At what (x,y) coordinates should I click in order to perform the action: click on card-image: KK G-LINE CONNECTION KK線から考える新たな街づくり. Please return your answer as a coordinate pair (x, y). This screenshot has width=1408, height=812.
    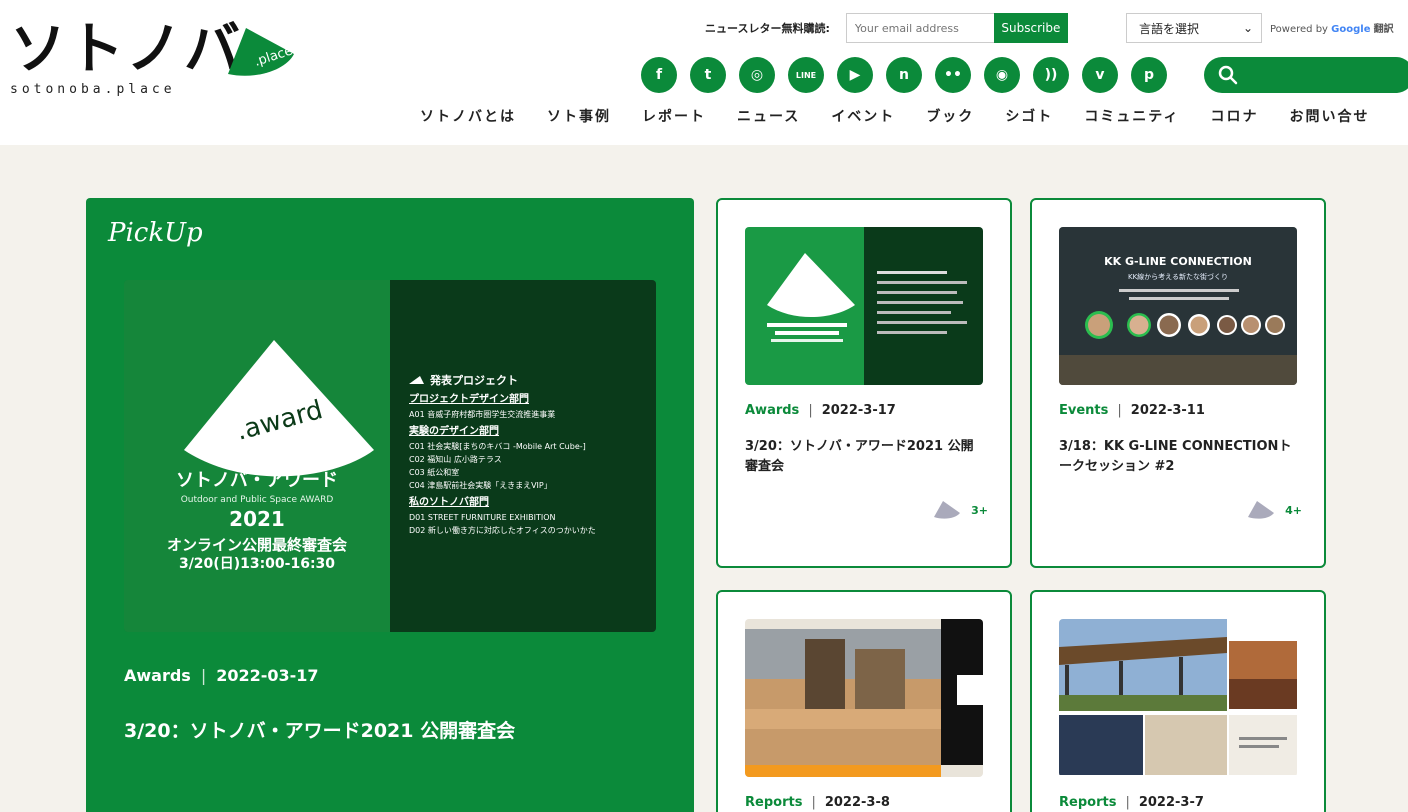
    Looking at the image, I should click on (1178, 306).